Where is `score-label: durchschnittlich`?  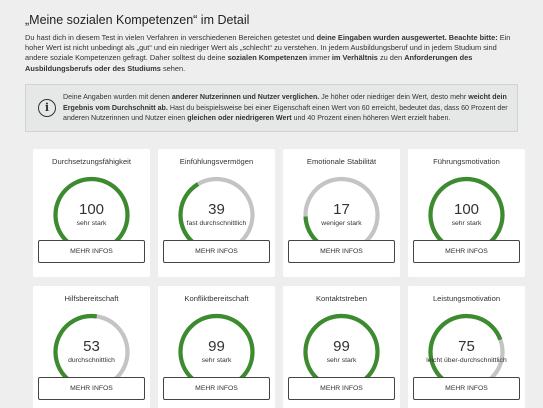 score-label: durchschnittlich is located at coordinates (91, 360).